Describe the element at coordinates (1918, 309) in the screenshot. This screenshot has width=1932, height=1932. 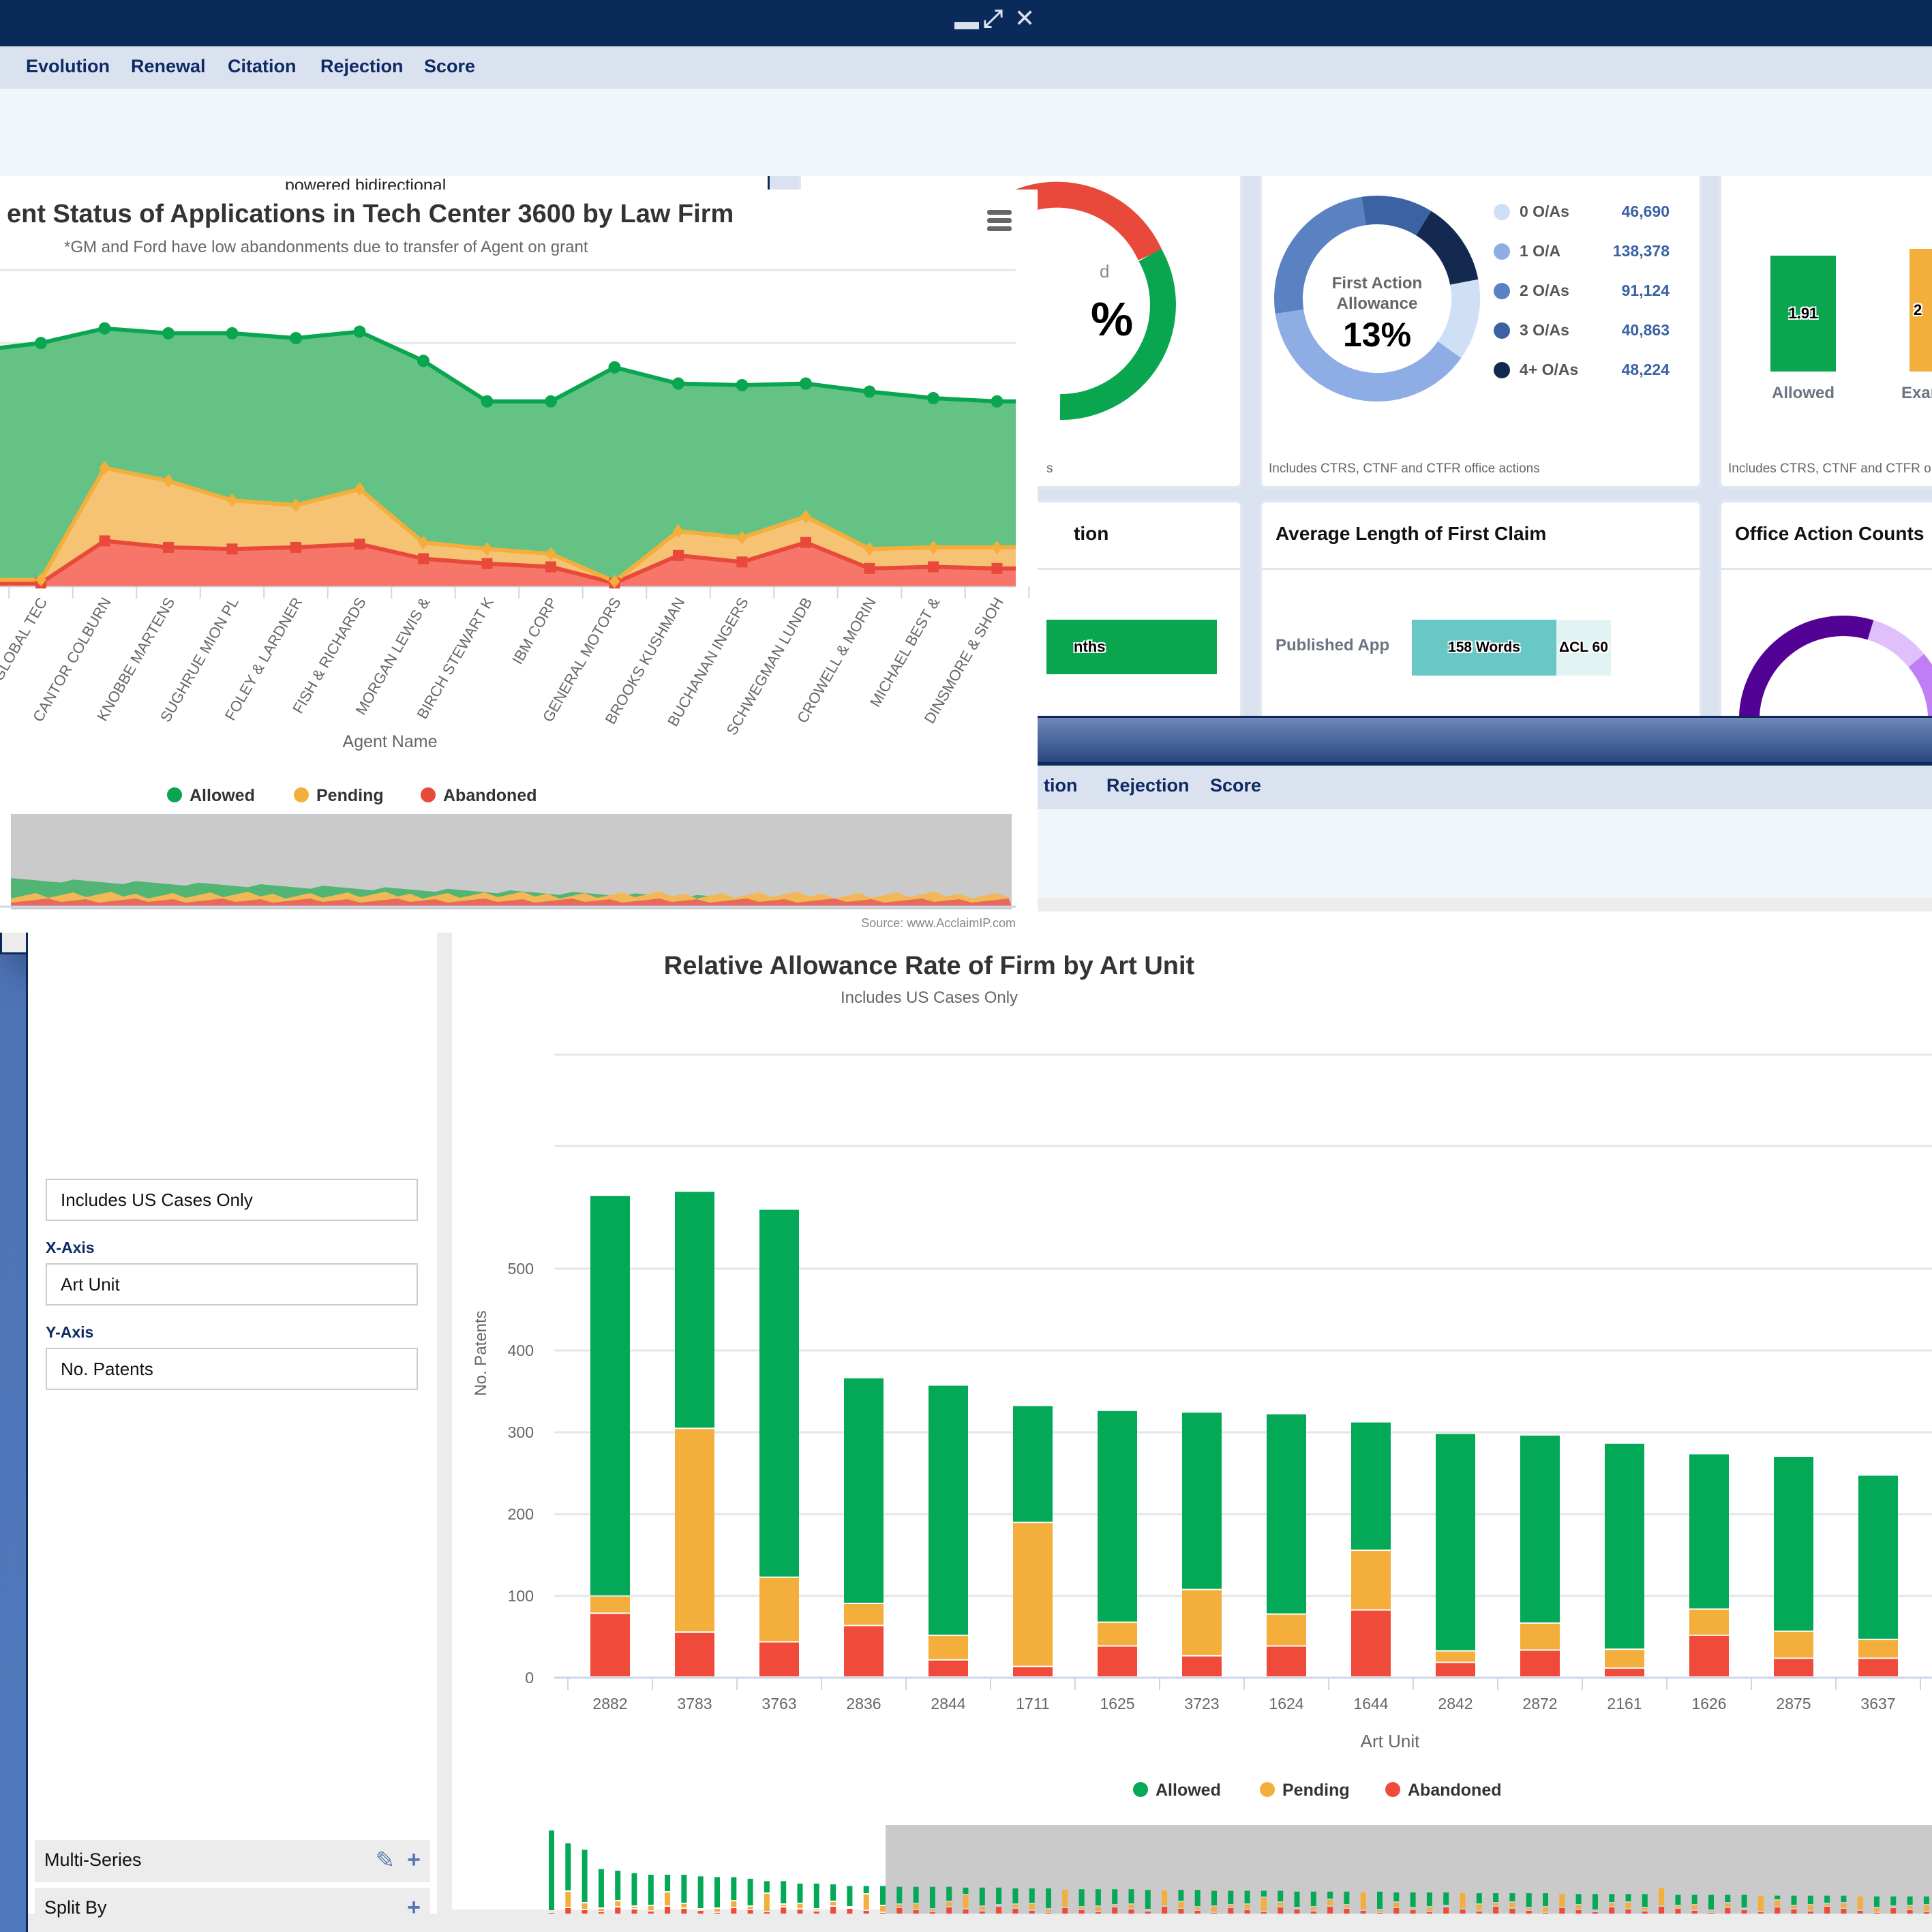
I see `bar-value: 2` at that location.